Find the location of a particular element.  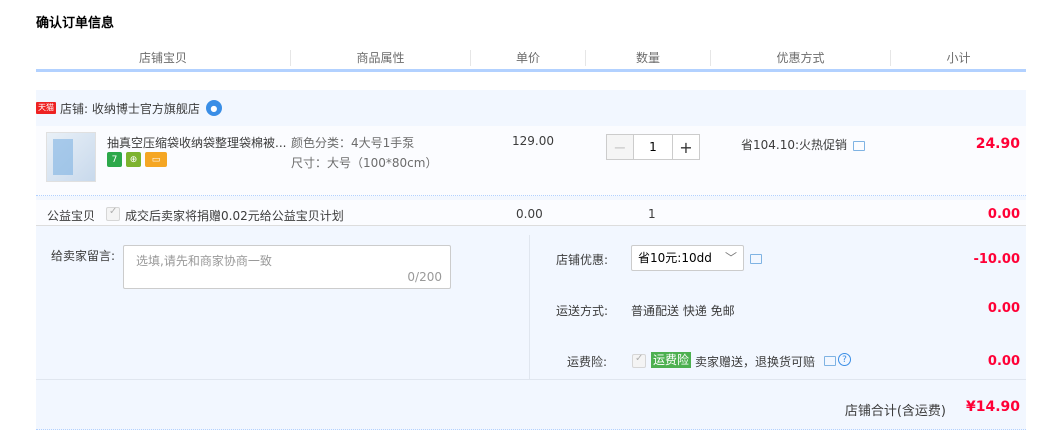

unit-price: 129.00 is located at coordinates (533, 141).